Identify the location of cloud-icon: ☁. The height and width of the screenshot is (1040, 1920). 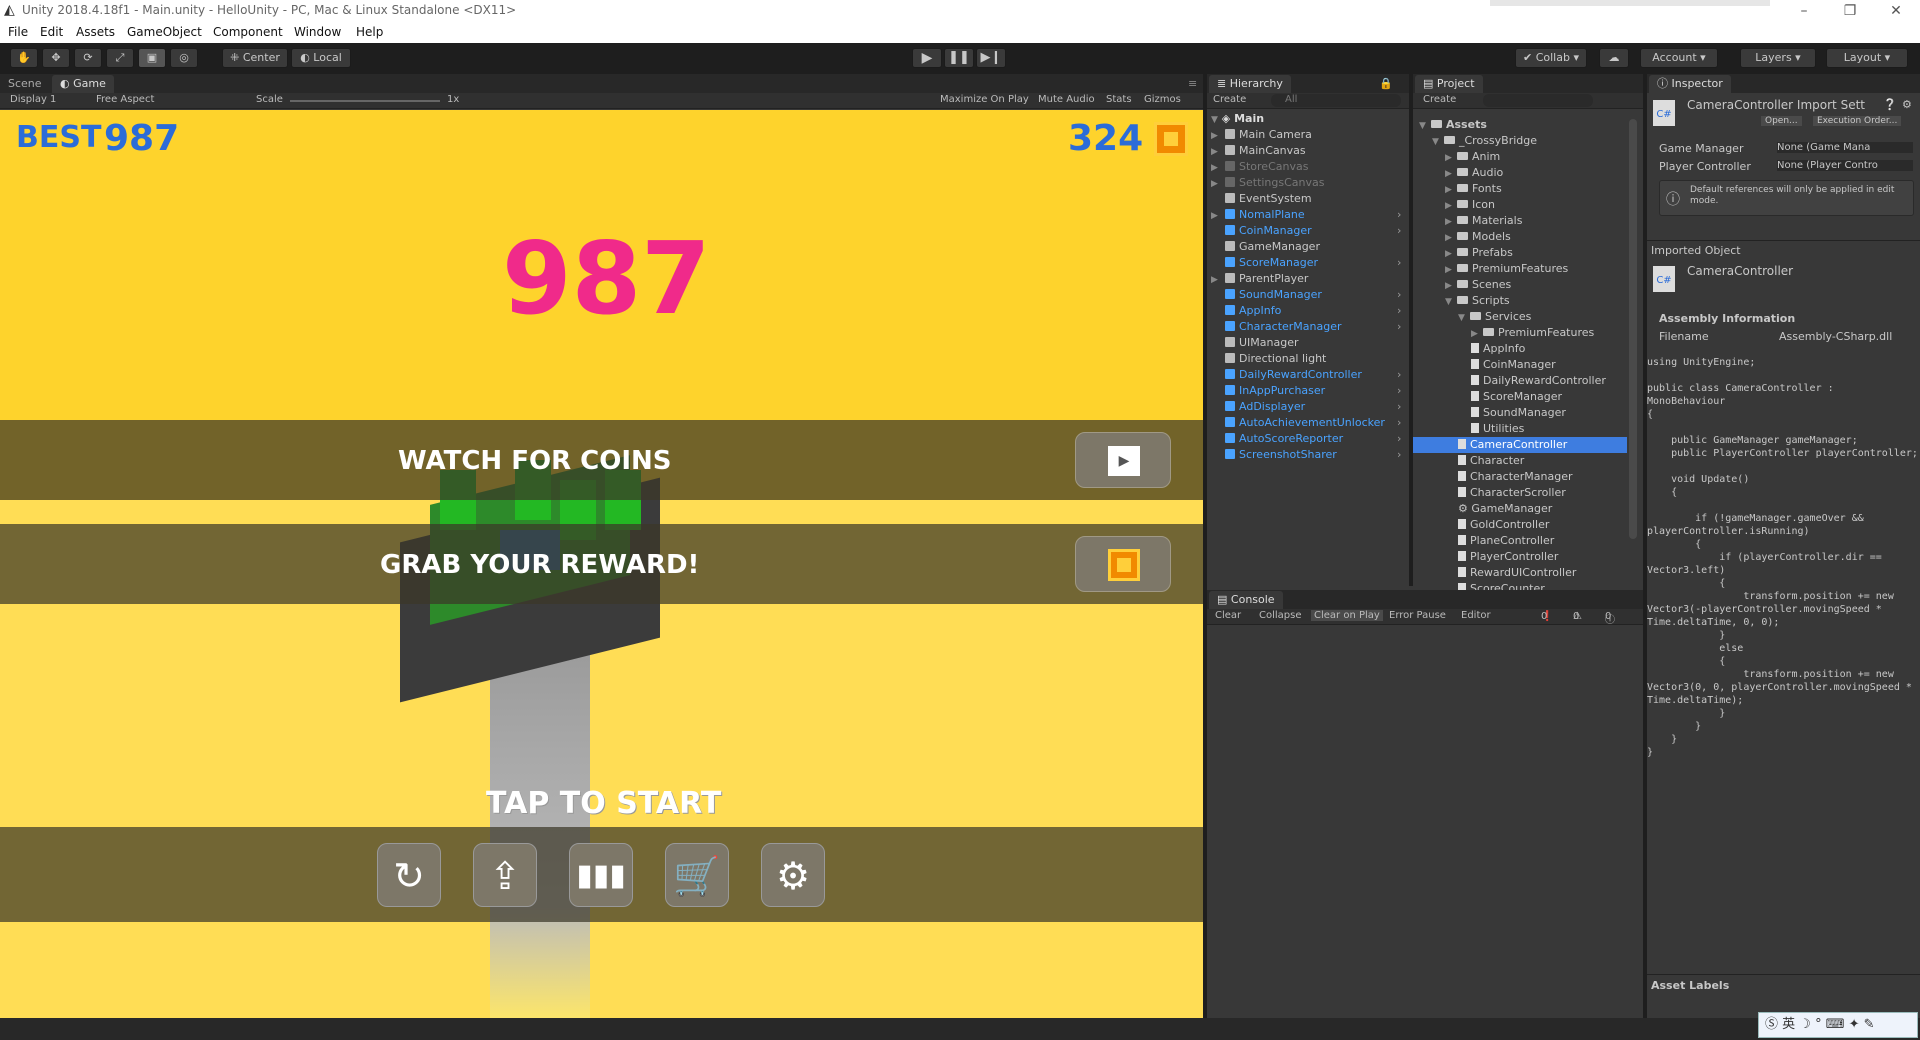
(1614, 58).